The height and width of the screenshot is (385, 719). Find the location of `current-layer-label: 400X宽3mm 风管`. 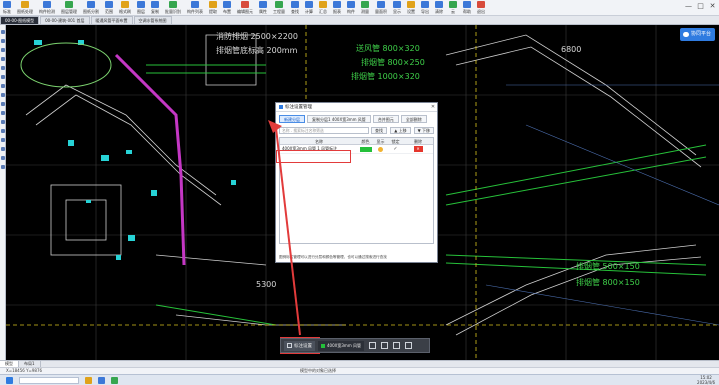

current-layer-label: 400X宽3mm 风管 is located at coordinates (344, 345).